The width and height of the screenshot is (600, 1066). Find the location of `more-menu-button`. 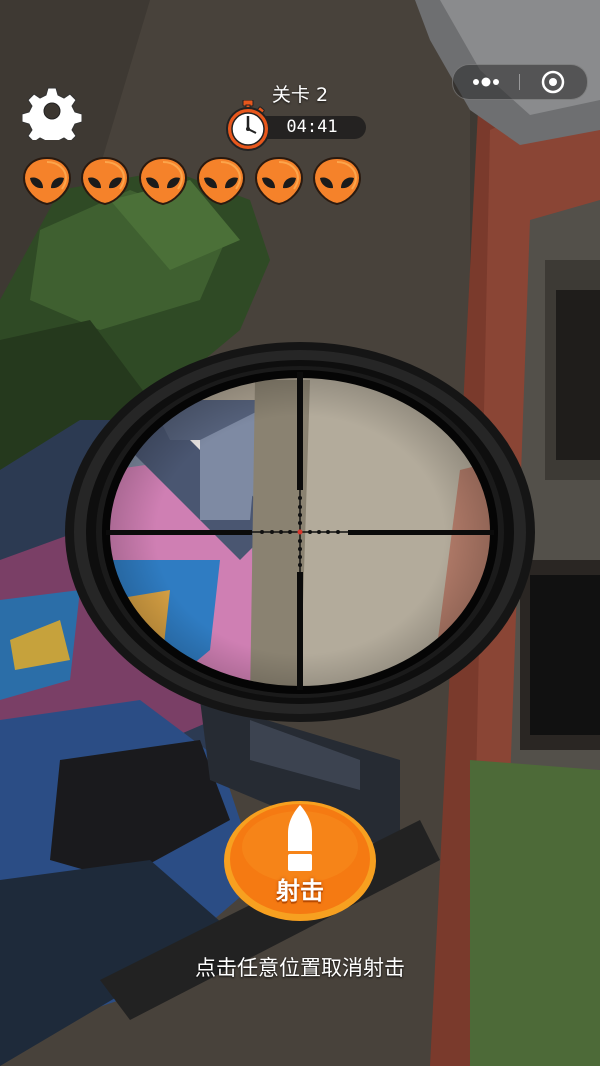

more-menu-button is located at coordinates (486, 82).